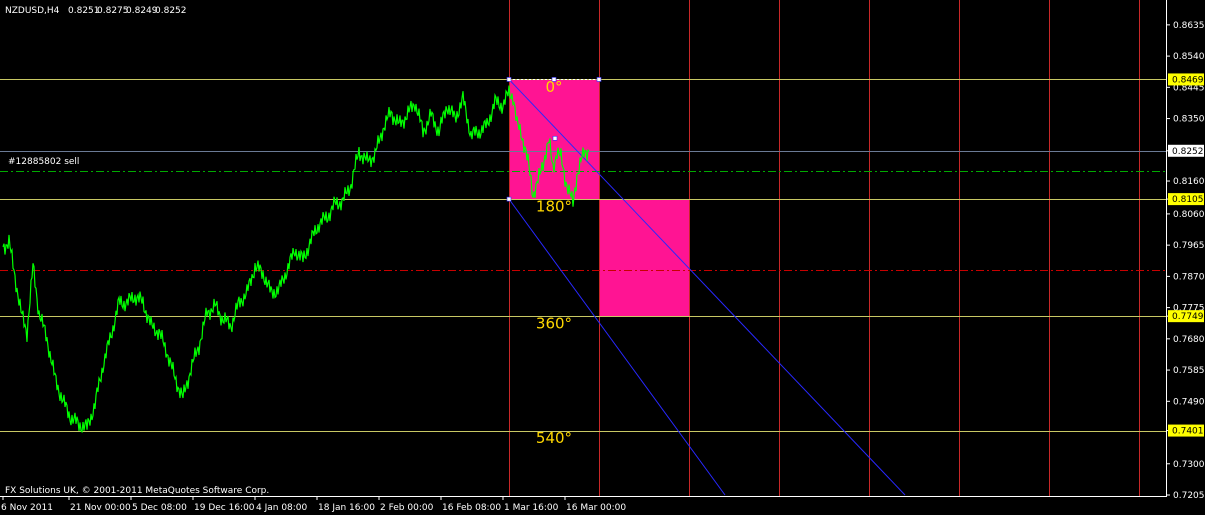 The image size is (1205, 515). What do you see at coordinates (407, 508) in the screenshot?
I see `x-tick-label-6: 2 Feb 00:00` at bounding box center [407, 508].